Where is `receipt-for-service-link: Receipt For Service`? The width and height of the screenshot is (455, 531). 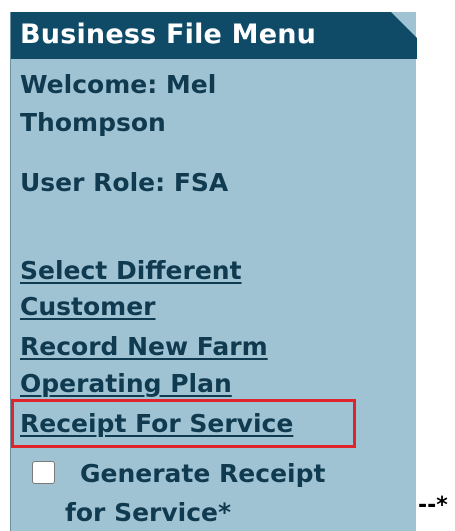
receipt-for-service-link: Receipt For Service is located at coordinates (156, 423).